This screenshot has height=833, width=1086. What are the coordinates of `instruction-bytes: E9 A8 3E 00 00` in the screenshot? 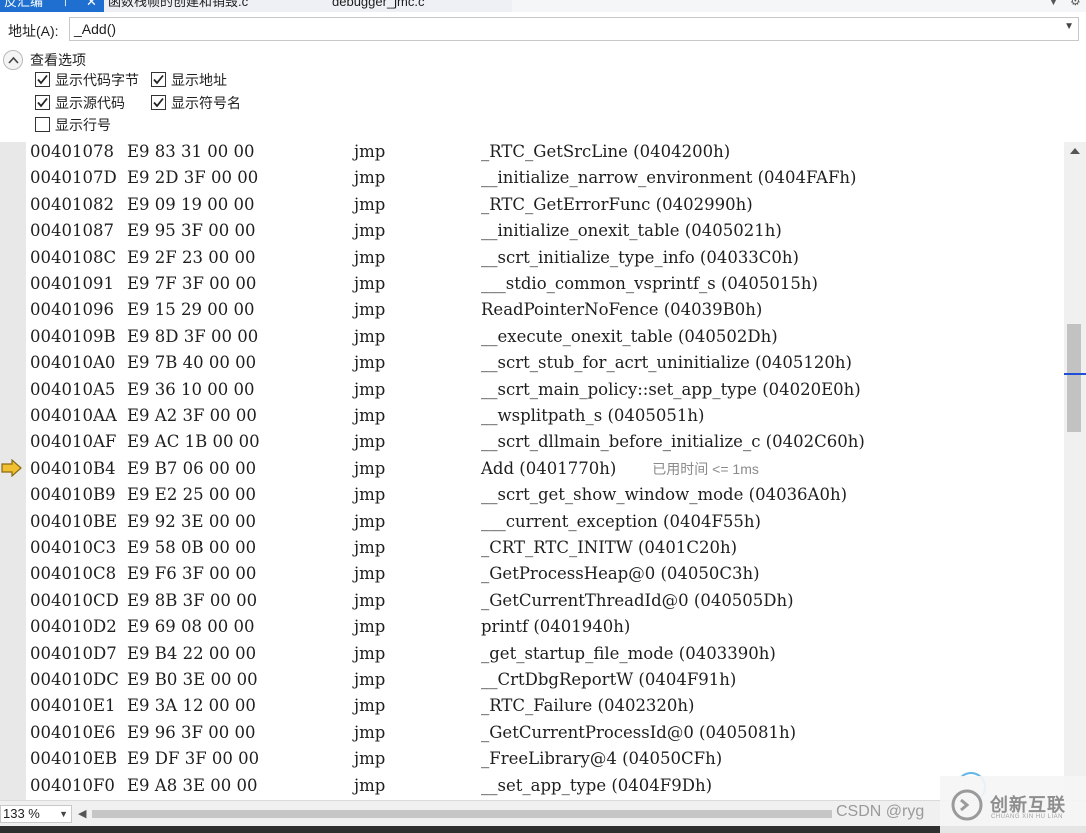 It's located at (192, 785).